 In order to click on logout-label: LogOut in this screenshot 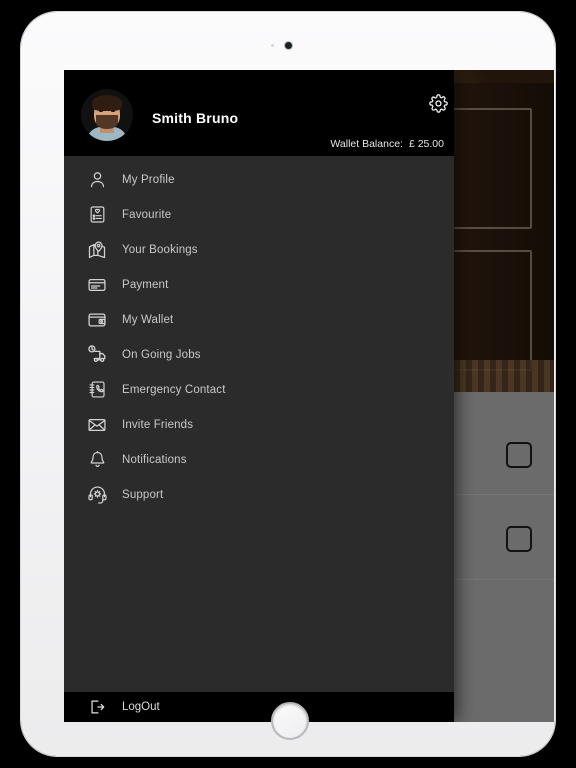, I will do `click(141, 707)`.